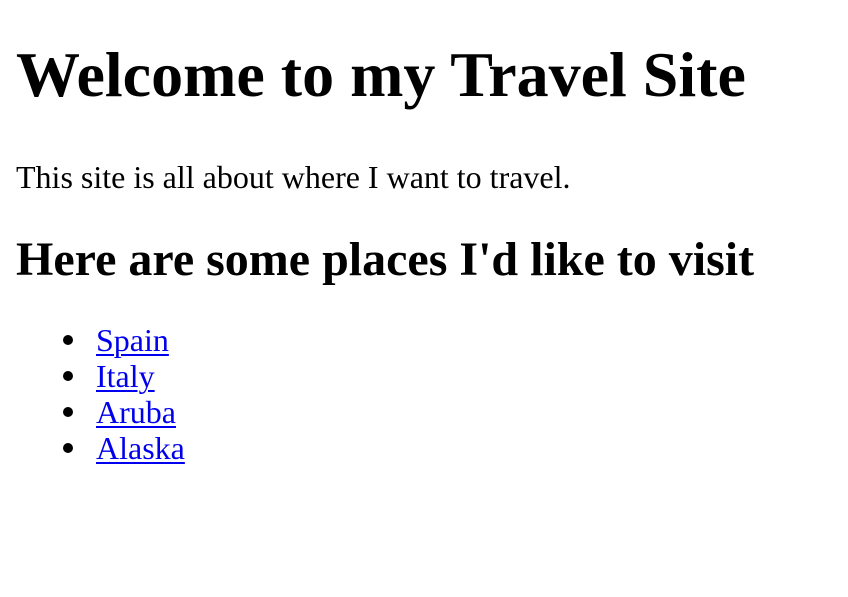  I want to click on places-heading: Here are some places I'd like to visit, so click(385, 259).